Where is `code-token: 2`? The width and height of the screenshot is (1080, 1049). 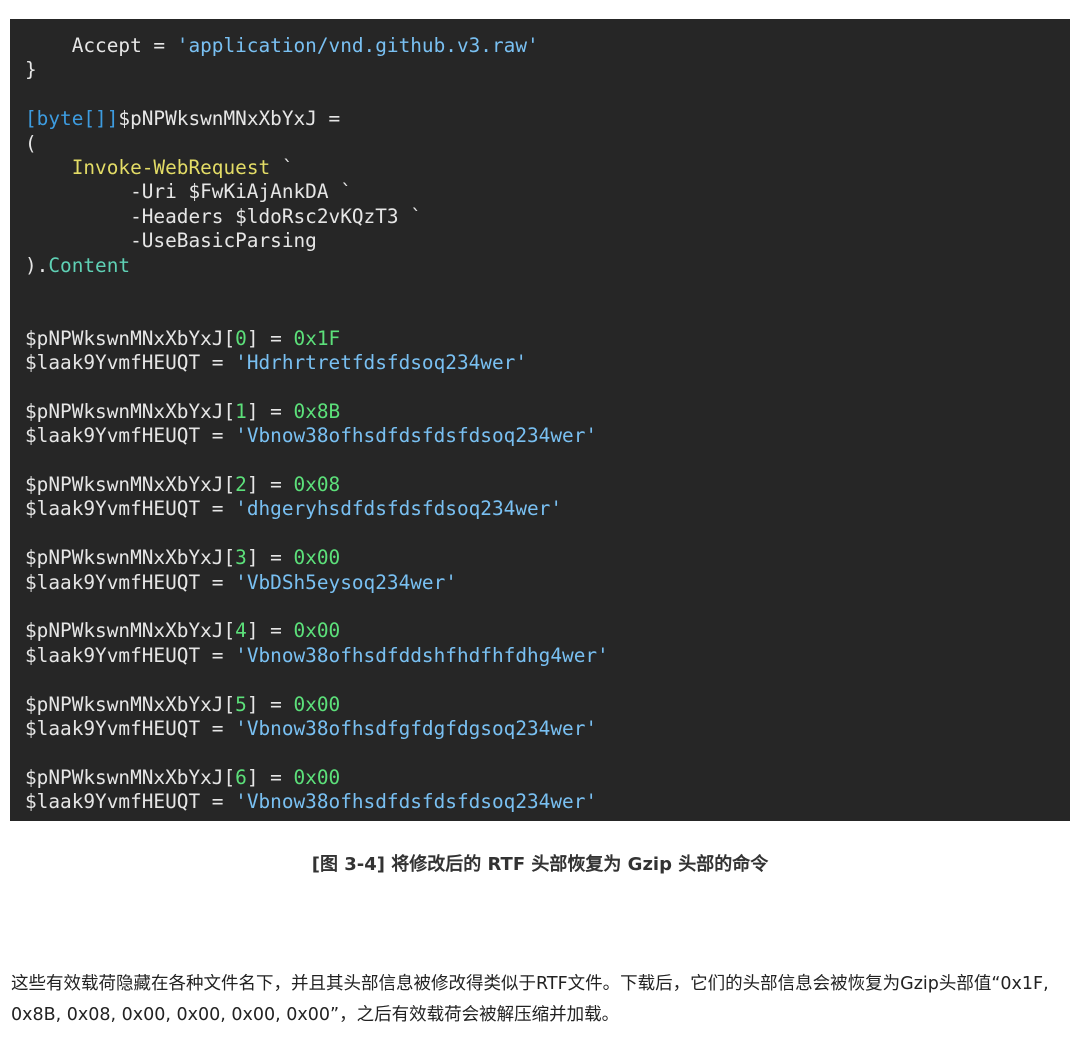
code-token: 2 is located at coordinates (241, 485).